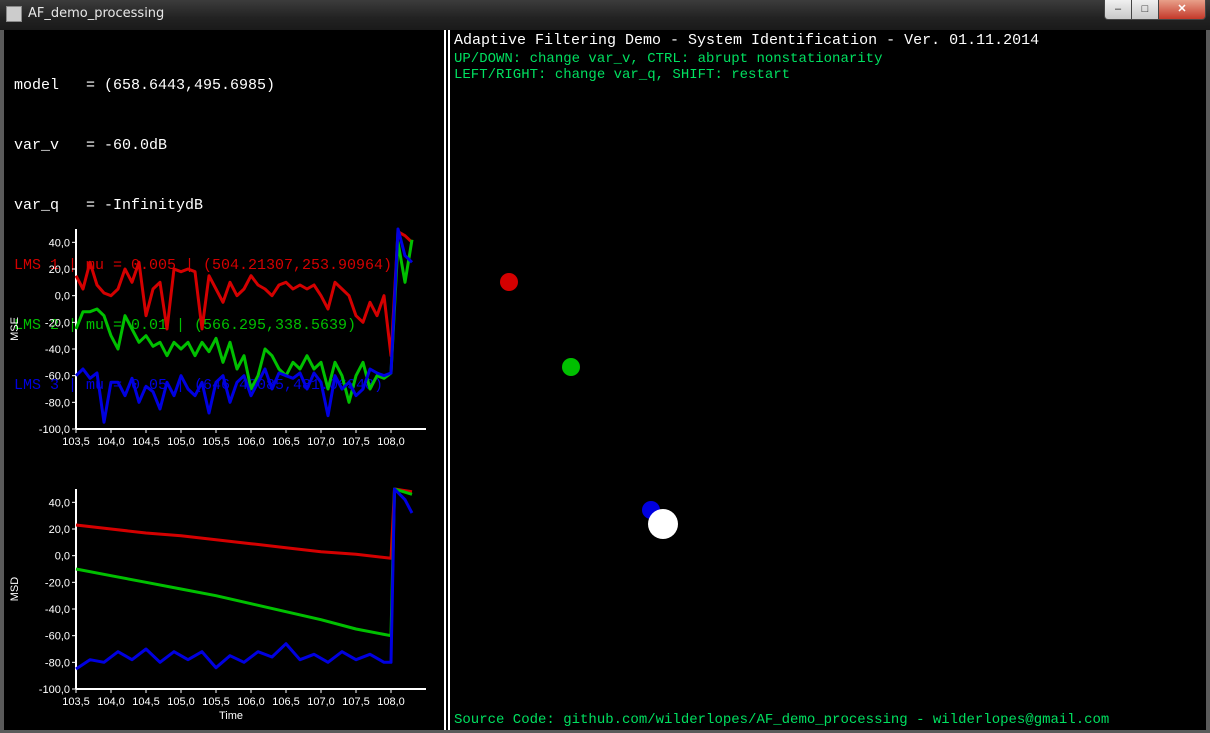  I want to click on msd-x-tick-label: 103,5, so click(76, 702).